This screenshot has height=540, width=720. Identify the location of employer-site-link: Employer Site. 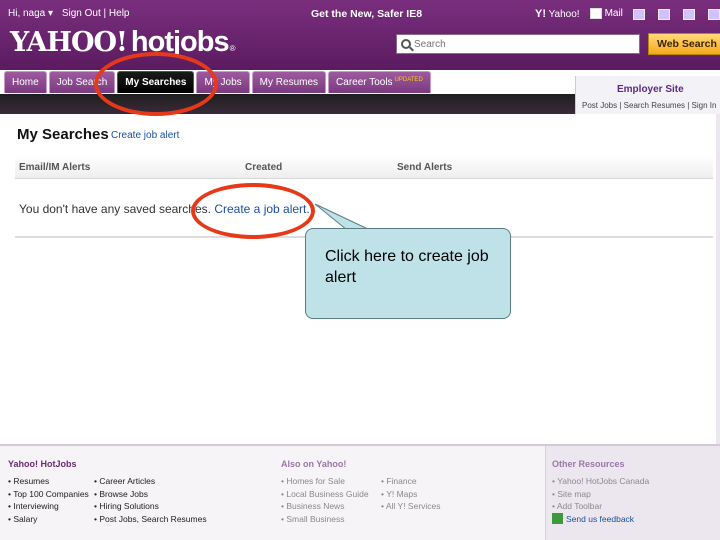
(650, 89).